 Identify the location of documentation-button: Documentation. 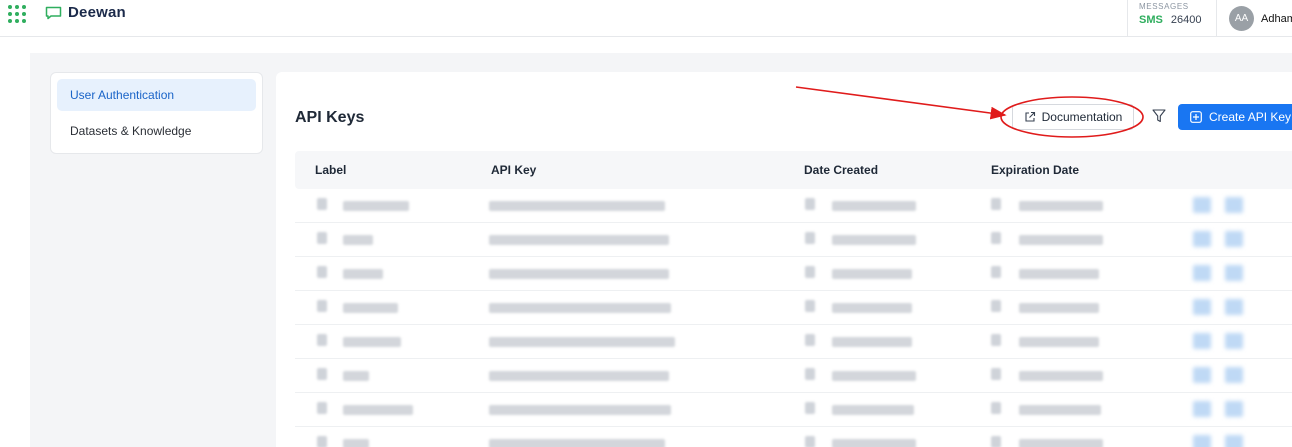
(1073, 117).